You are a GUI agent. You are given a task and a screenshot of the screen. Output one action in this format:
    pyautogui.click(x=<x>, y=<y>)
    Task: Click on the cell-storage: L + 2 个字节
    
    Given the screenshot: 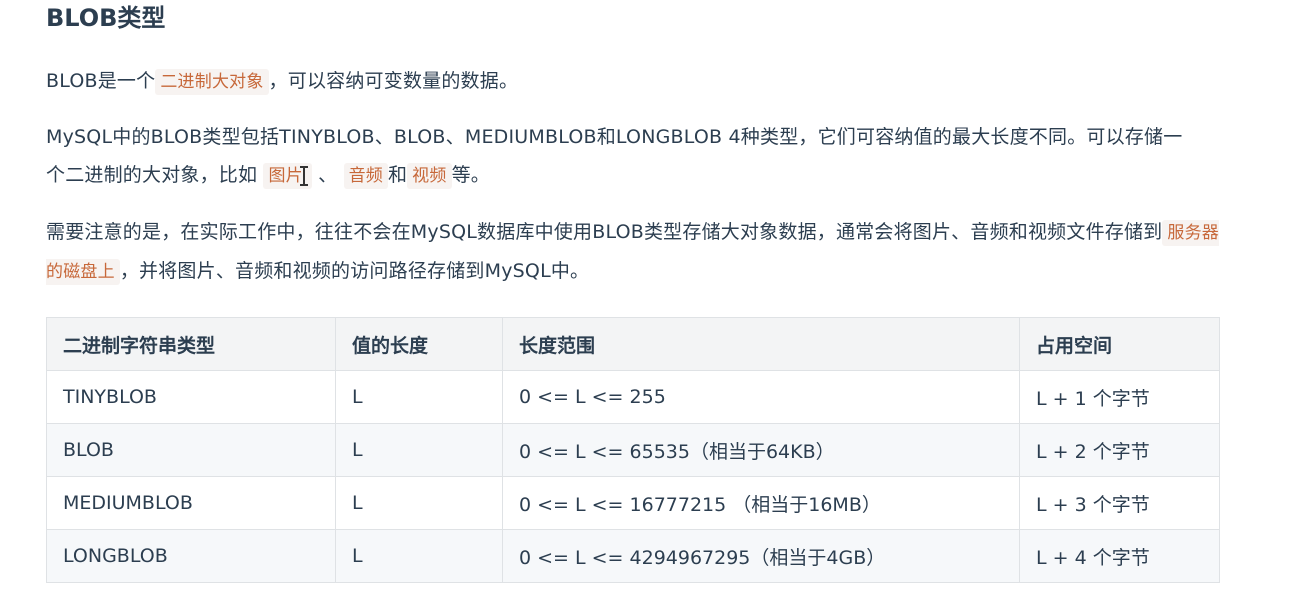 What is the action you would take?
    pyautogui.click(x=1119, y=450)
    